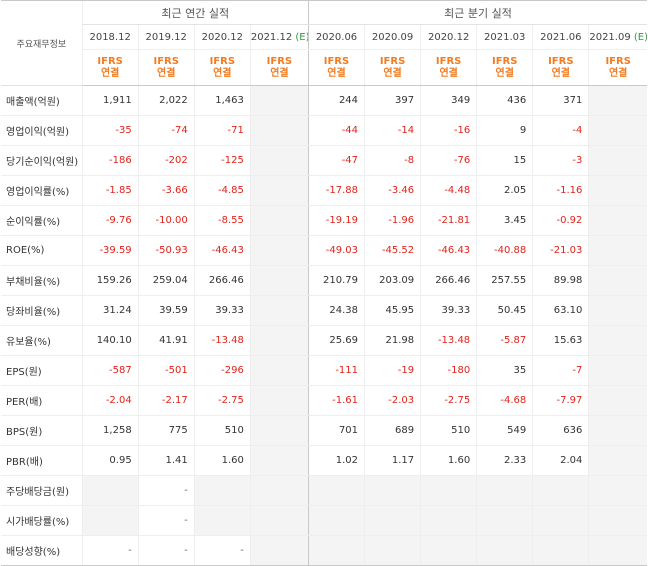 The image size is (648, 566). Describe the element at coordinates (560, 160) in the screenshot. I see `value-cell: -3` at that location.